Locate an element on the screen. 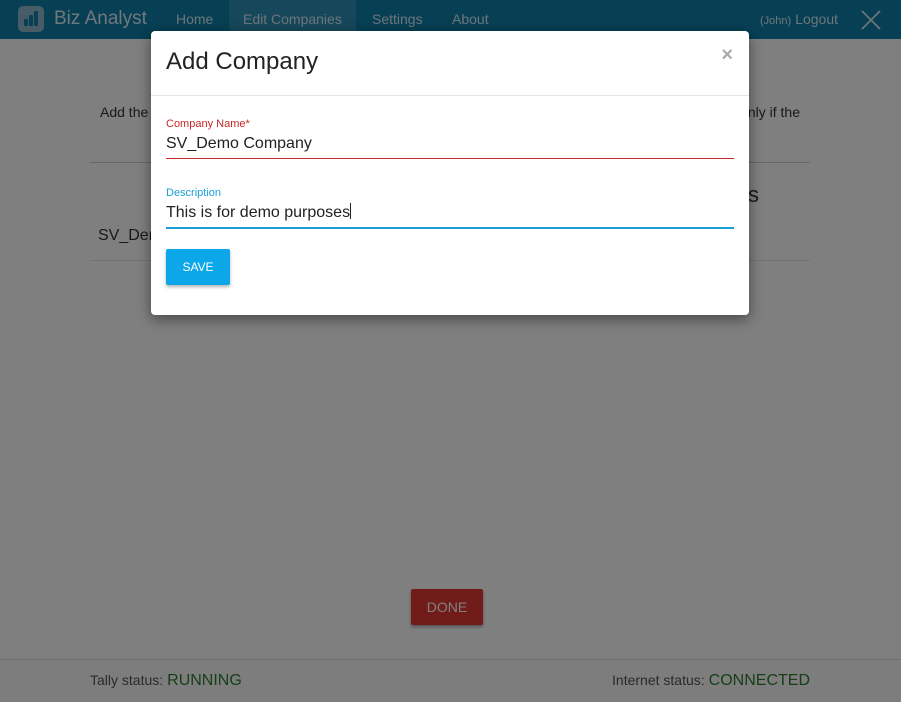 The width and height of the screenshot is (901, 702). description-label: Description is located at coordinates (194, 193).